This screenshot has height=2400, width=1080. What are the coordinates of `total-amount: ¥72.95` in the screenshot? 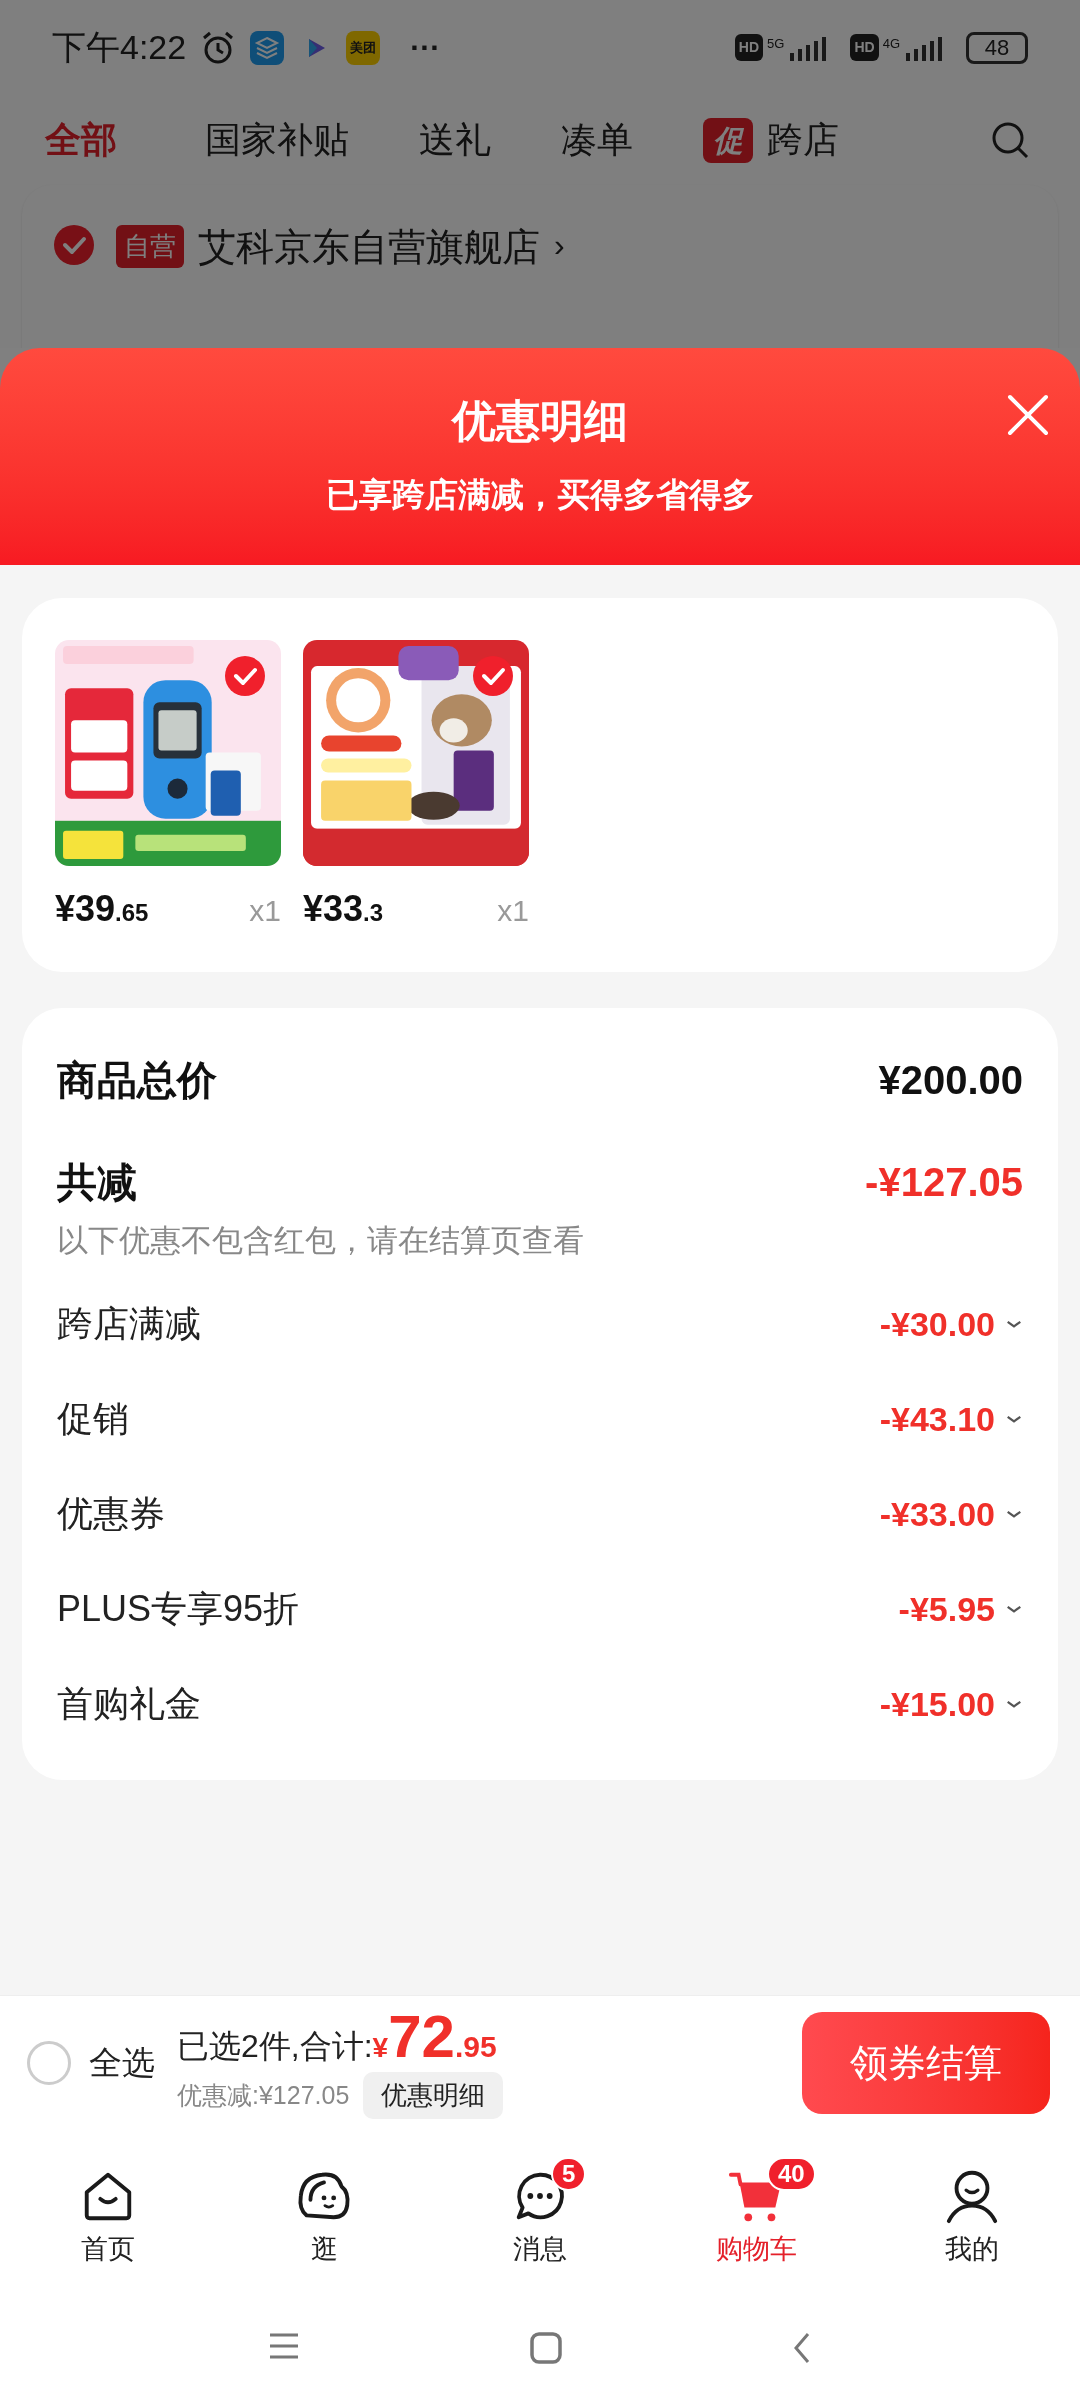 It's located at (434, 2038).